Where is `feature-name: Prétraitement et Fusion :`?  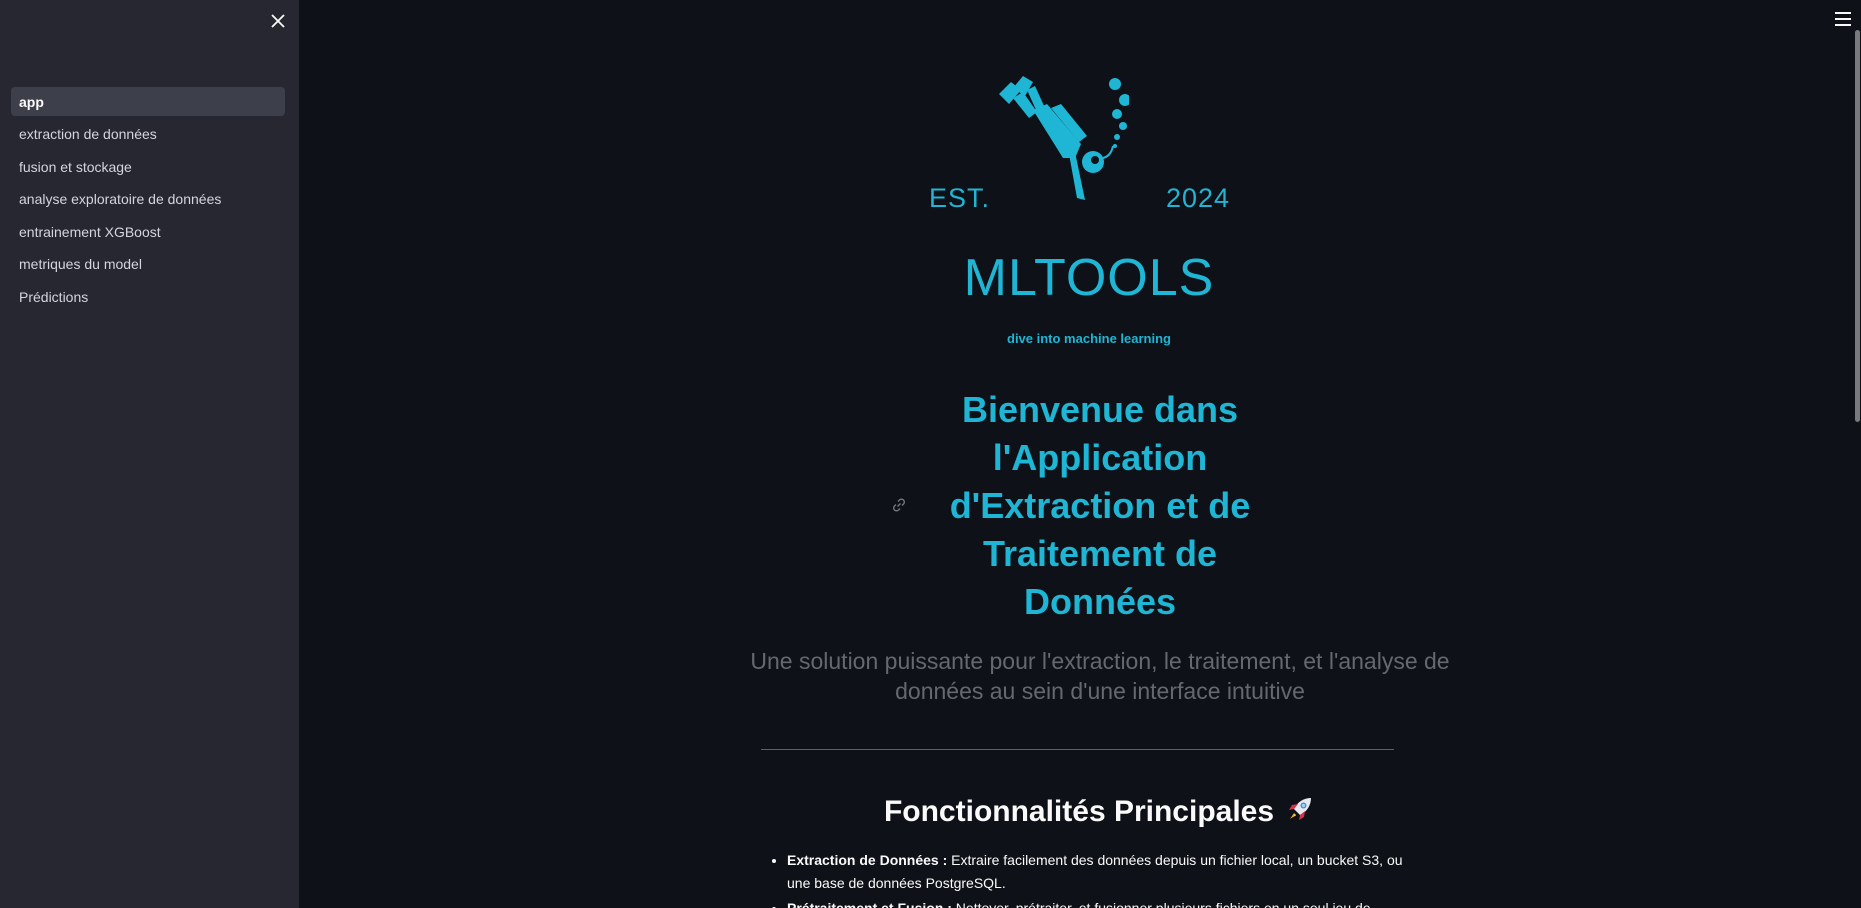 feature-name: Prétraitement et Fusion : is located at coordinates (869, 904).